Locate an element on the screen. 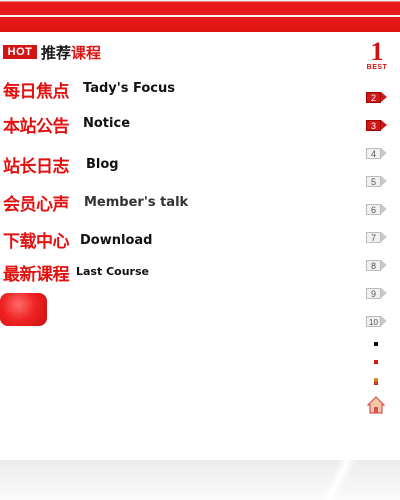  menu-item-en-label: Member's talk is located at coordinates (136, 202).